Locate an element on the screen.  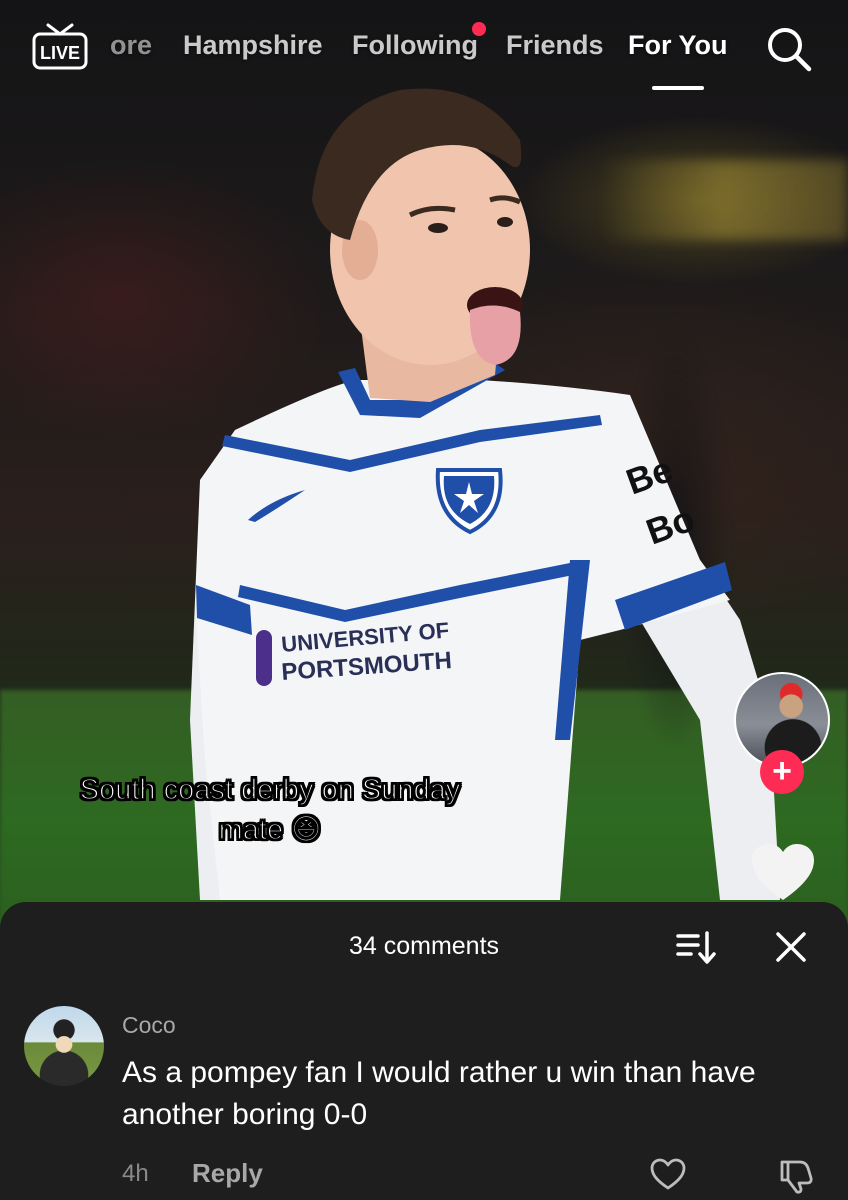
follow-button: + is located at coordinates (782, 772).